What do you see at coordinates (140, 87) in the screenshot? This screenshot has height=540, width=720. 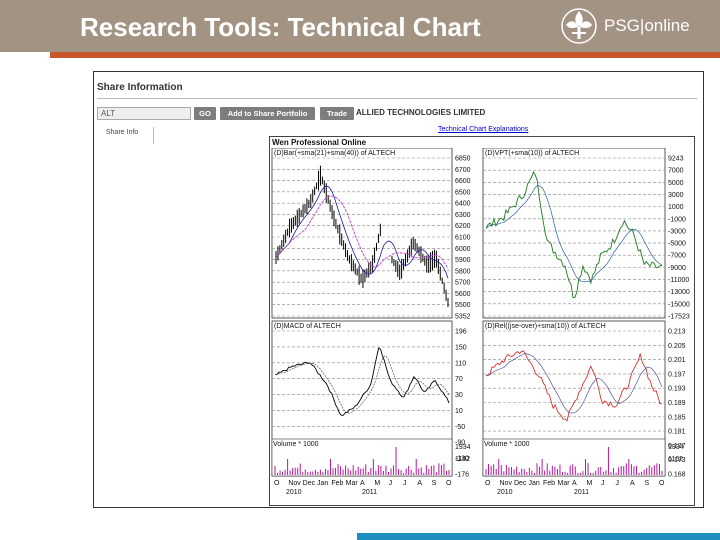 I see `share-information-heading: Share Information` at bounding box center [140, 87].